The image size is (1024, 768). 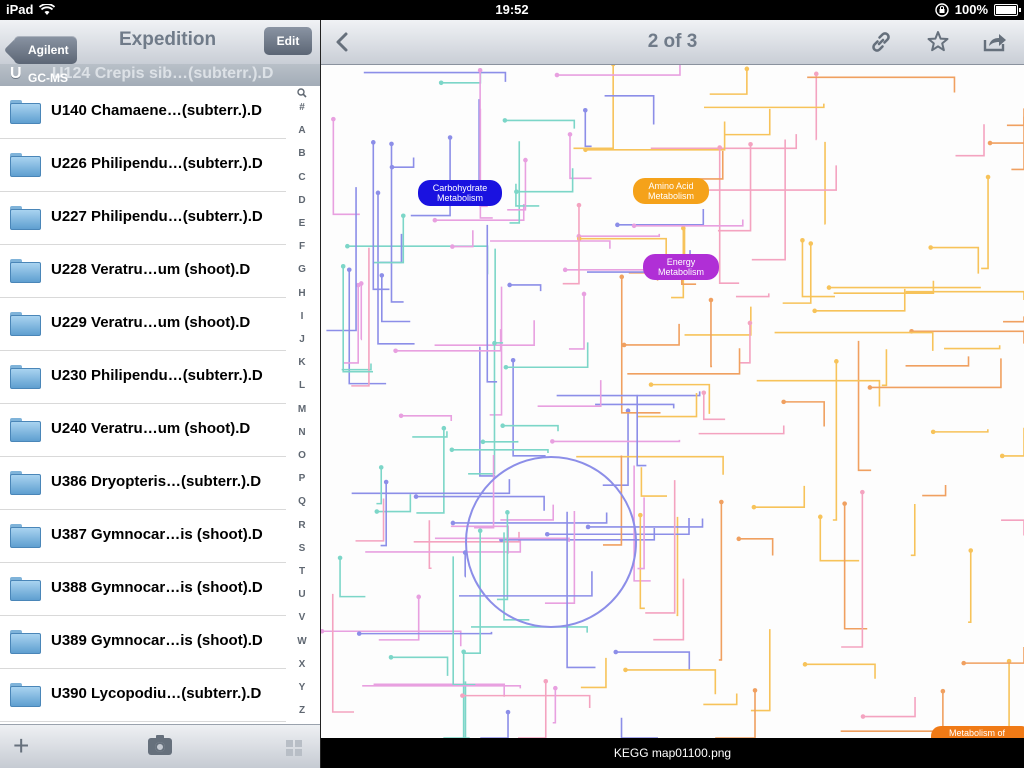 What do you see at coordinates (672, 41) in the screenshot?
I see `page-indicator: 2 of 3` at bounding box center [672, 41].